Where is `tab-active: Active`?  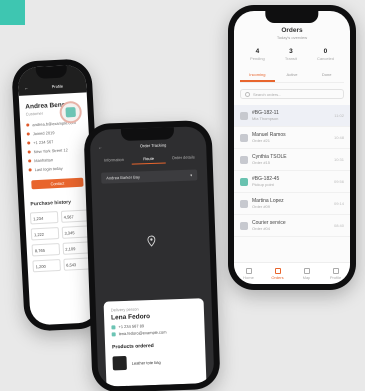 tab-active: Active is located at coordinates (292, 75).